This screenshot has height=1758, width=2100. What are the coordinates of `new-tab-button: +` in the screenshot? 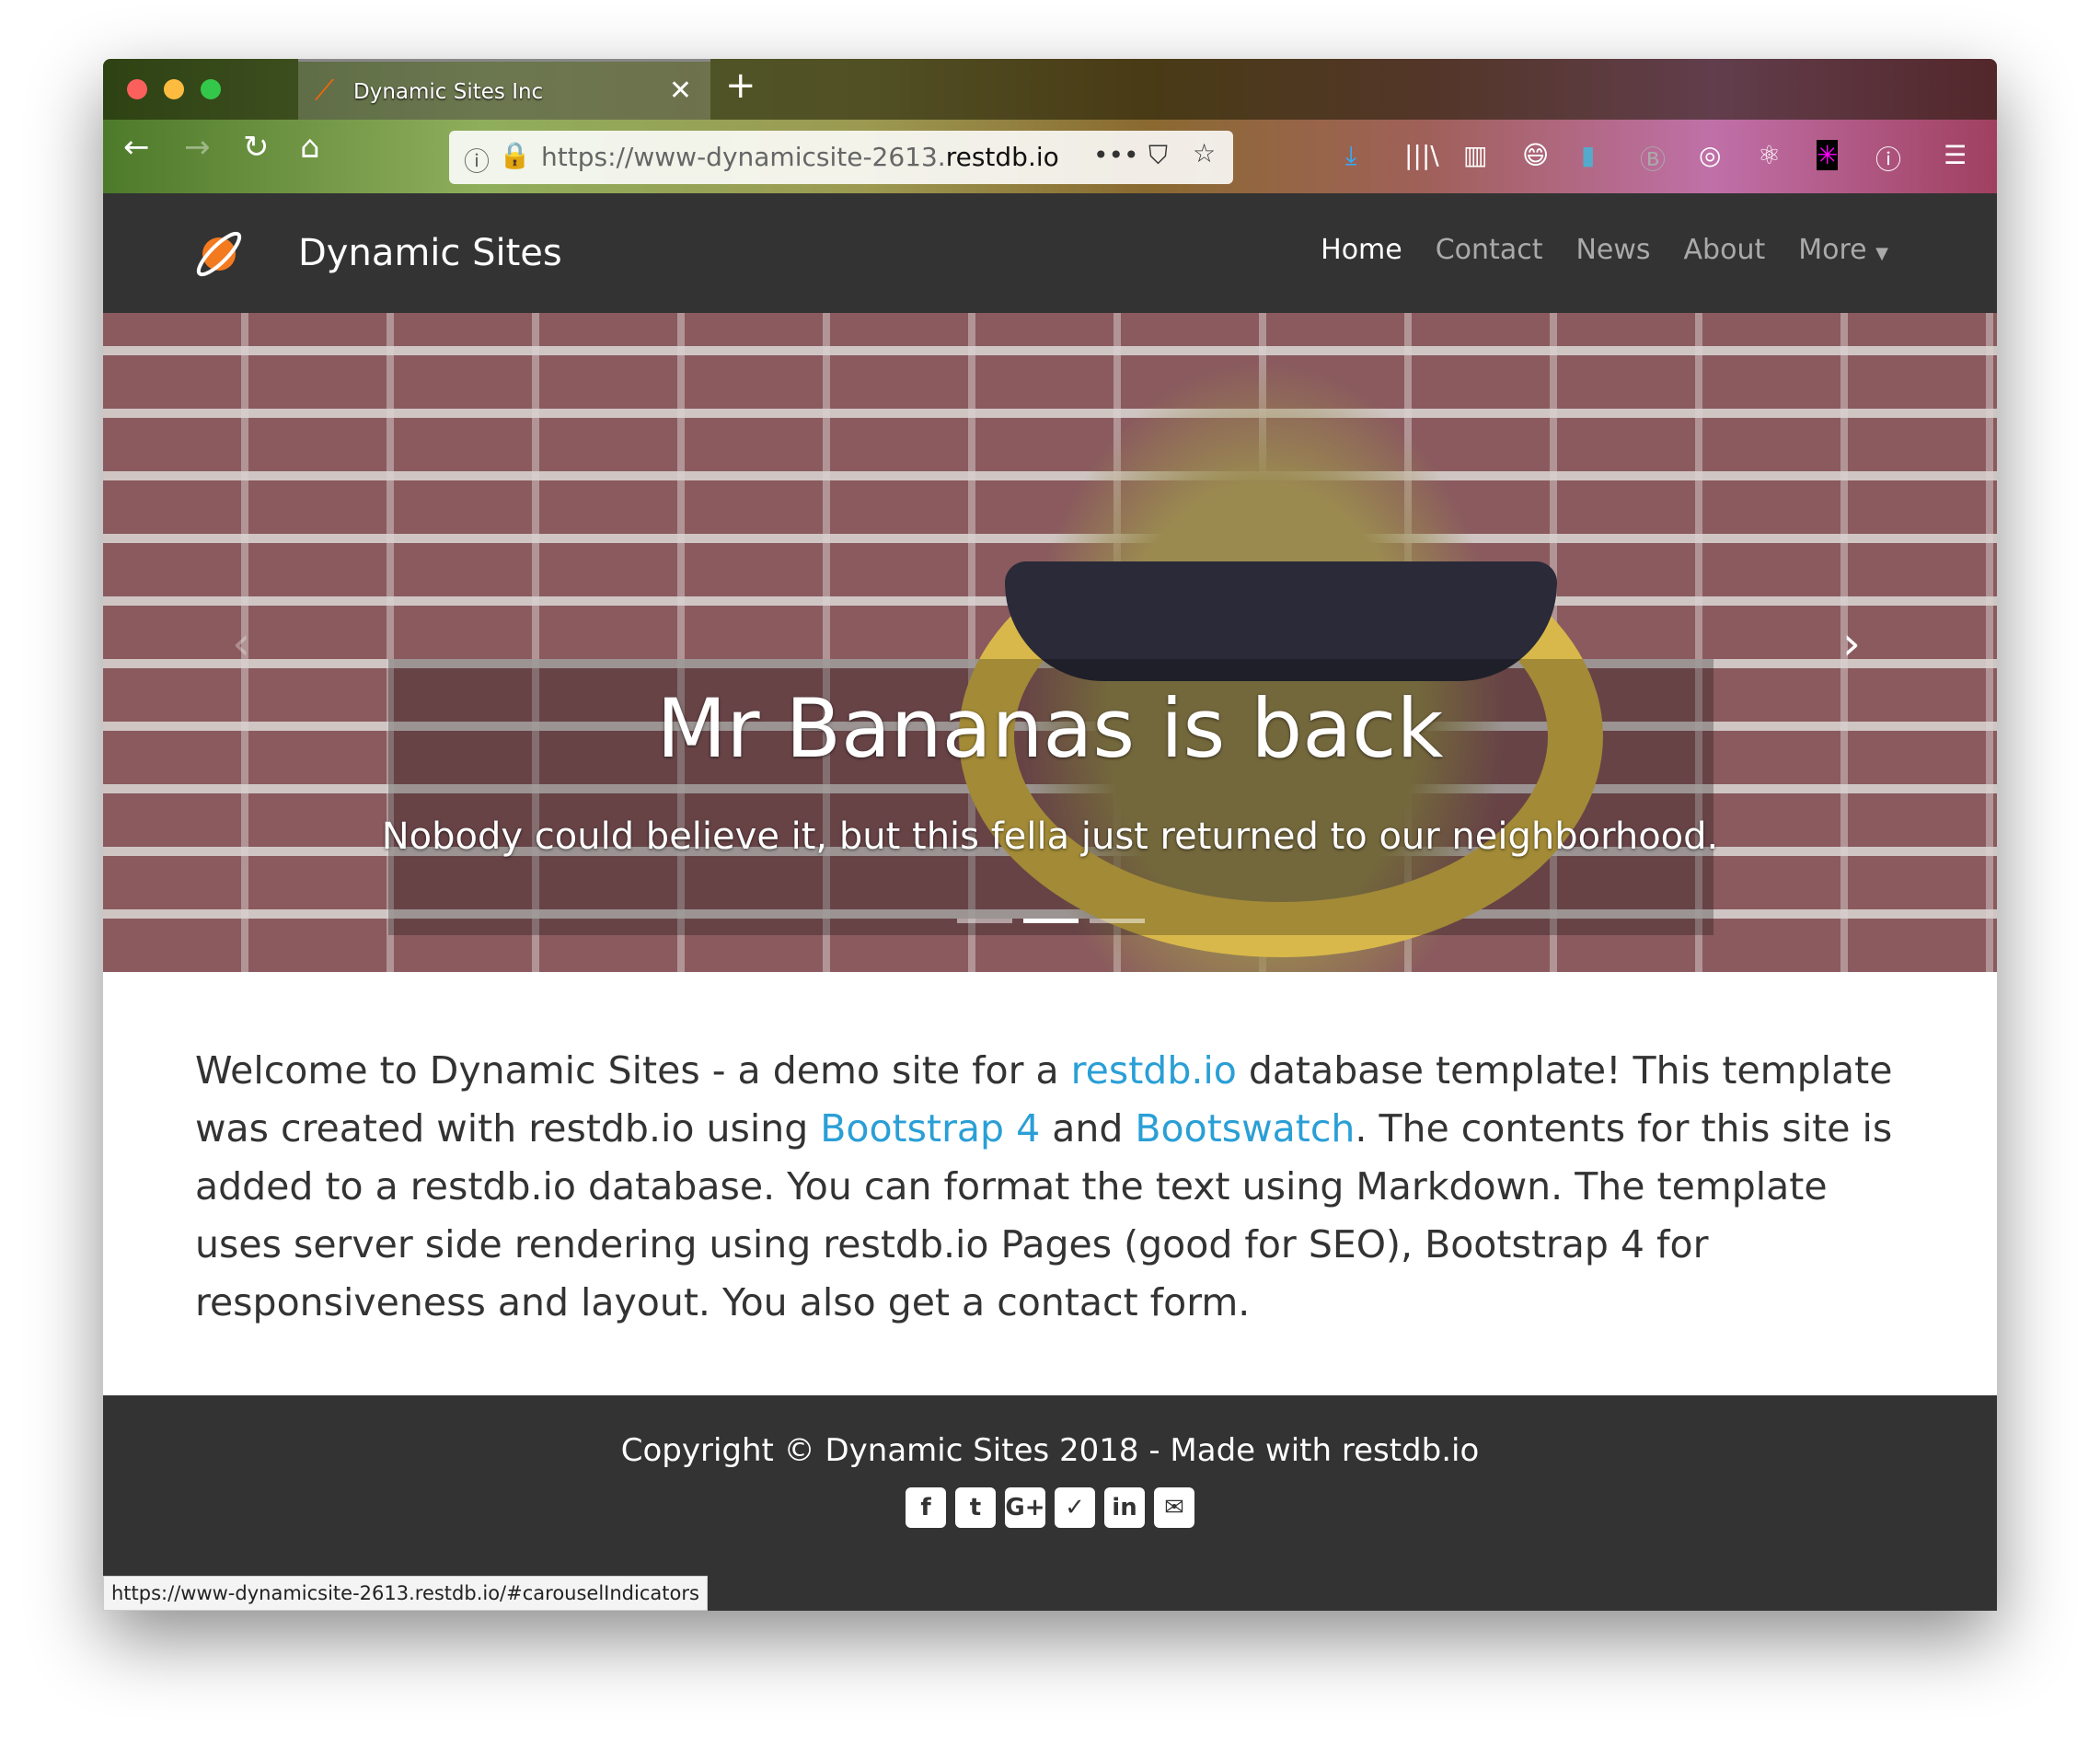 It's located at (740, 86).